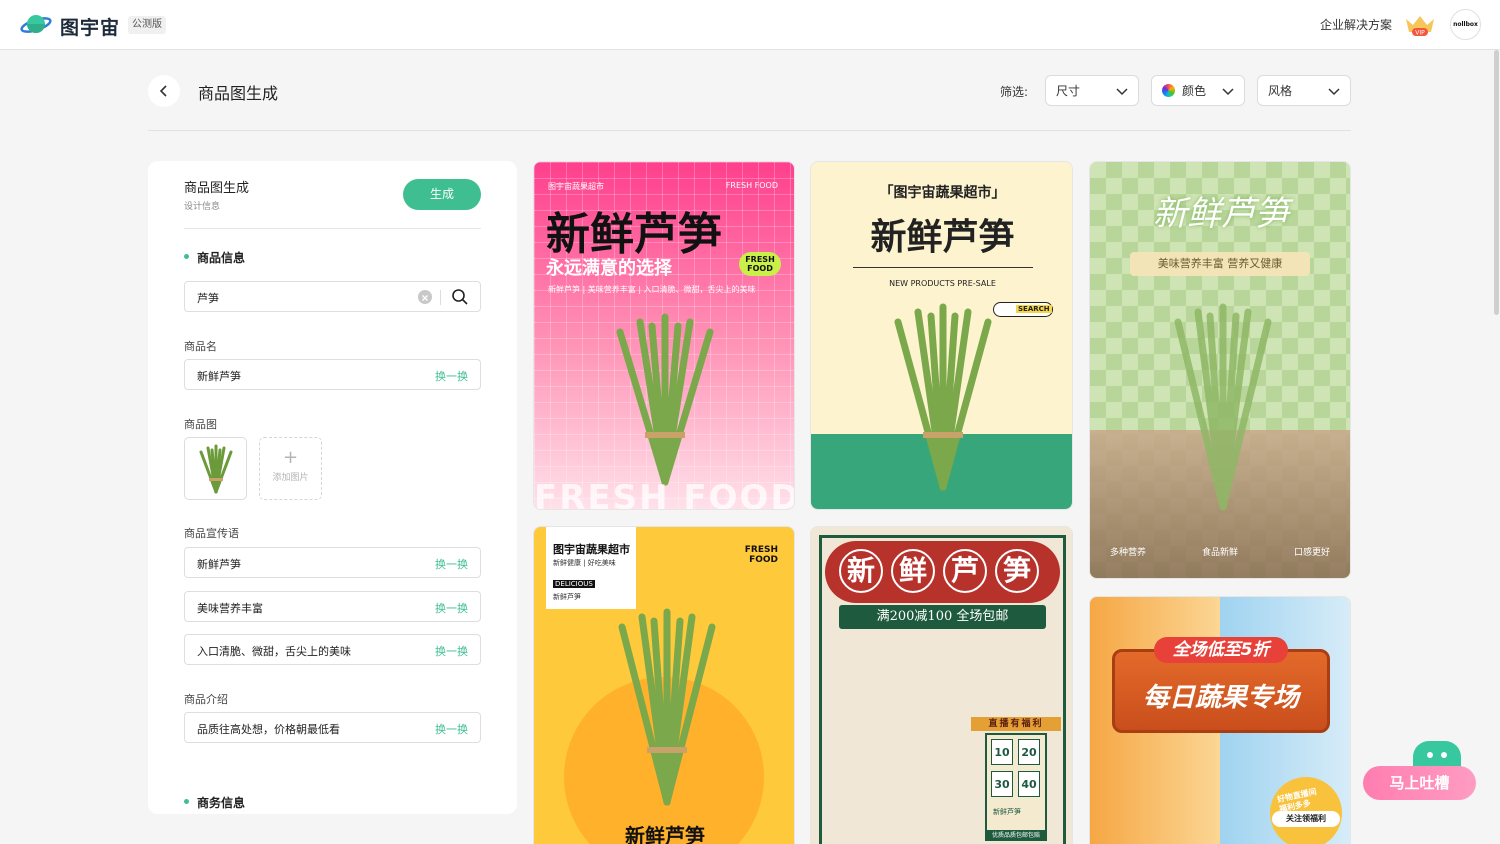 The width and height of the screenshot is (1500, 844). Describe the element at coordinates (332, 228) in the screenshot. I see `panel-divider` at that location.